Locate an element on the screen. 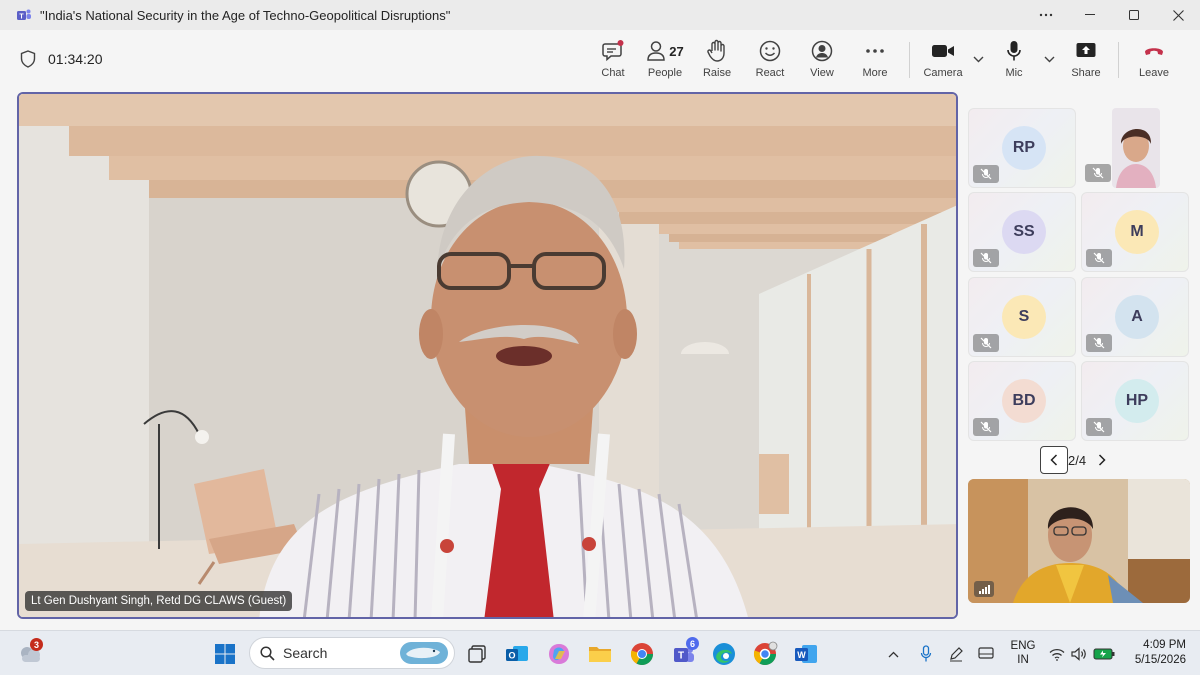 This screenshot has height=675, width=1200. avatar: A is located at coordinates (1137, 317).